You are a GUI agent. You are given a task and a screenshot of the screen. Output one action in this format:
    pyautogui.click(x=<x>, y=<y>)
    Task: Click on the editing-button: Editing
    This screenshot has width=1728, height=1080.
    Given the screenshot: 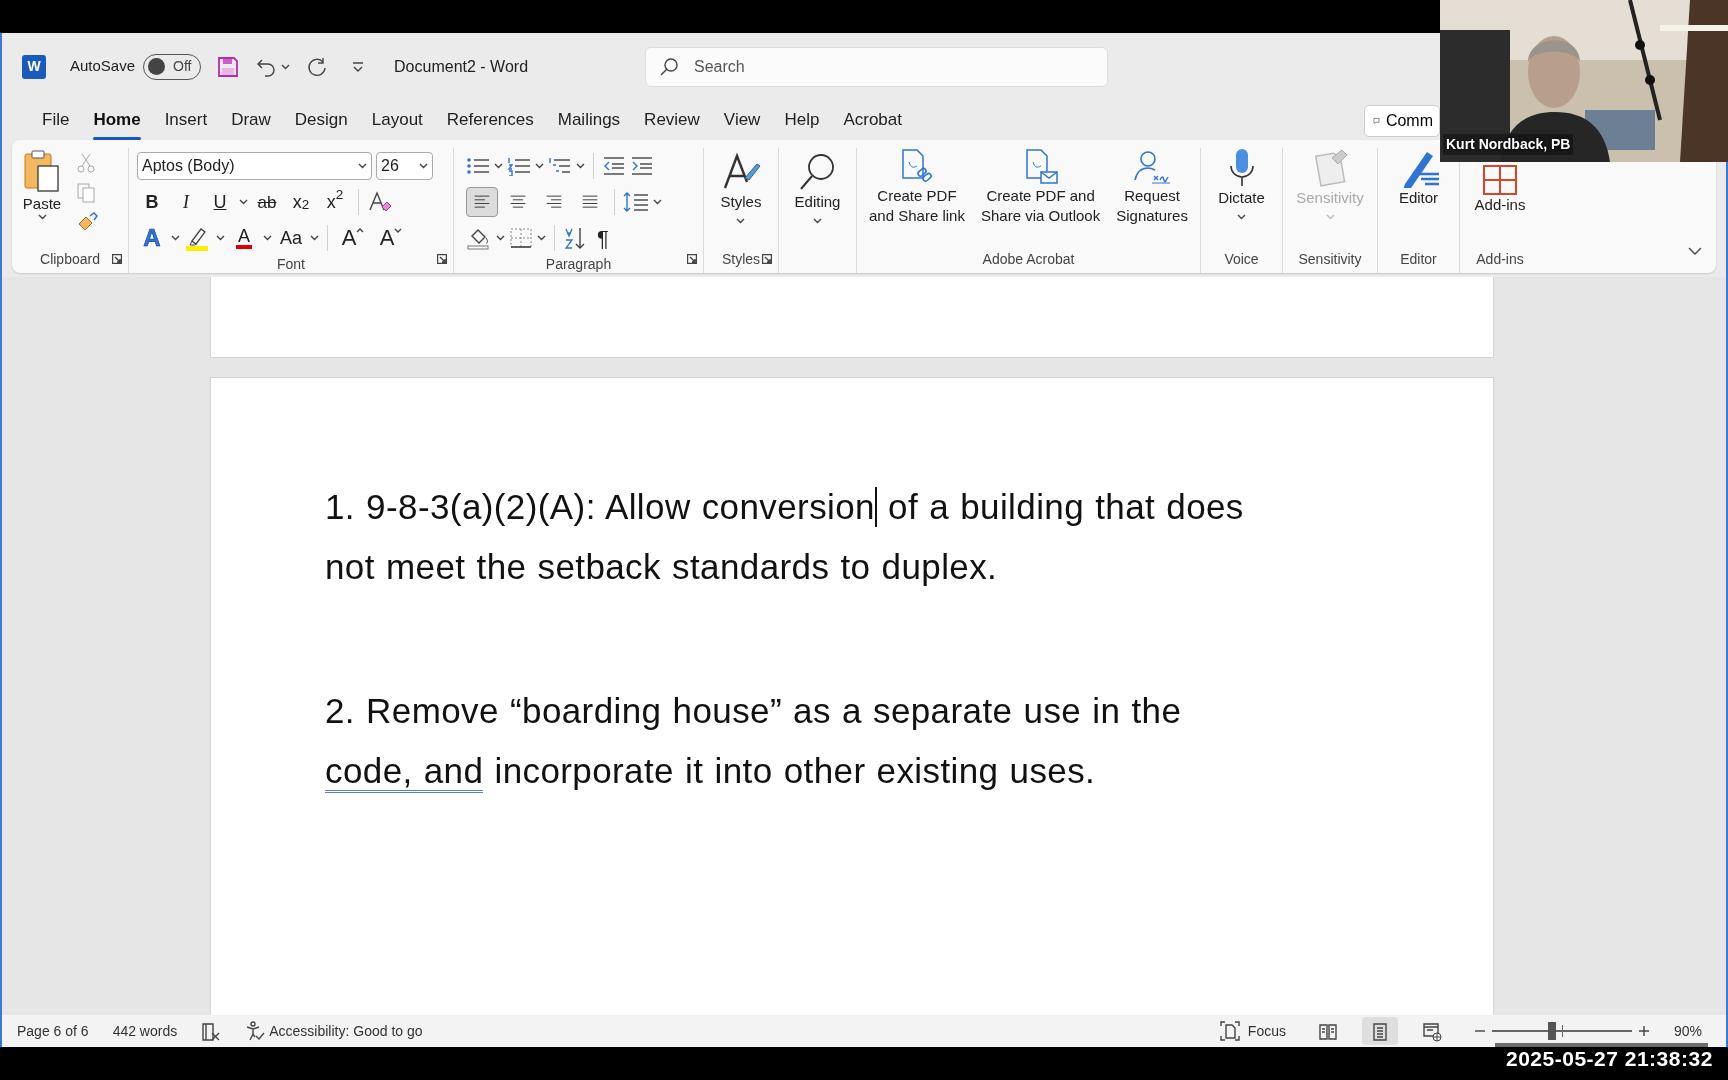 What is the action you would take?
    pyautogui.click(x=817, y=198)
    